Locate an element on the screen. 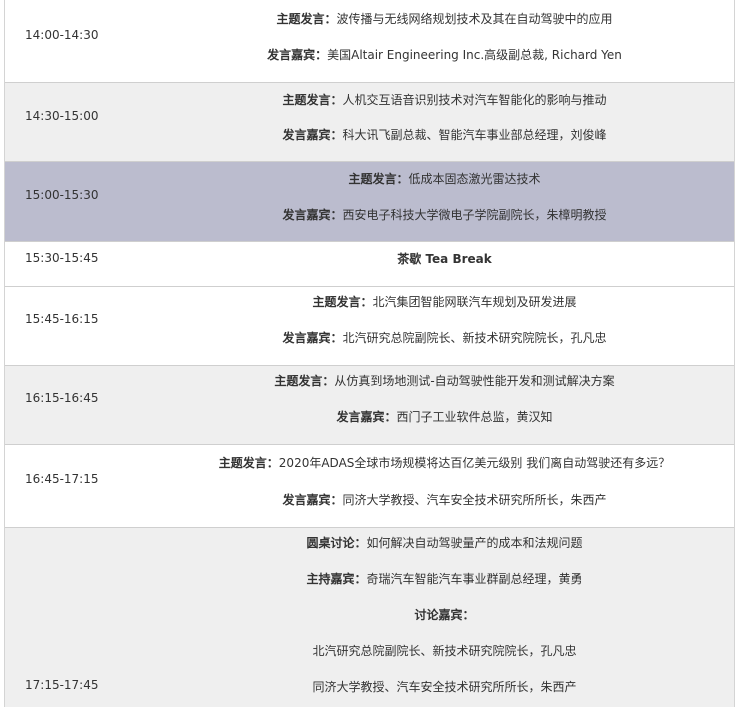  speaker-text: 同济大学教授、汽车安全技术研究所所长，朱西产 is located at coordinates (474, 500).